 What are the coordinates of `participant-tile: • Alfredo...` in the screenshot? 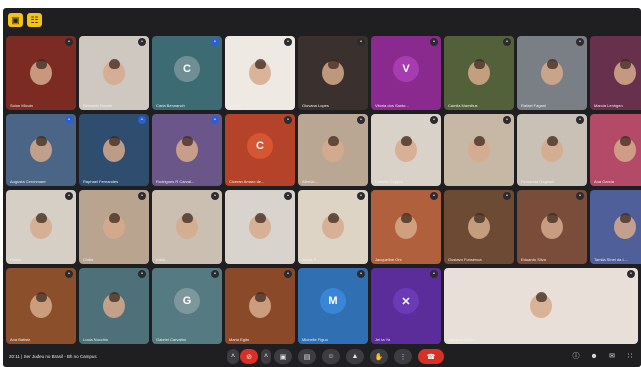 It's located at (333, 150).